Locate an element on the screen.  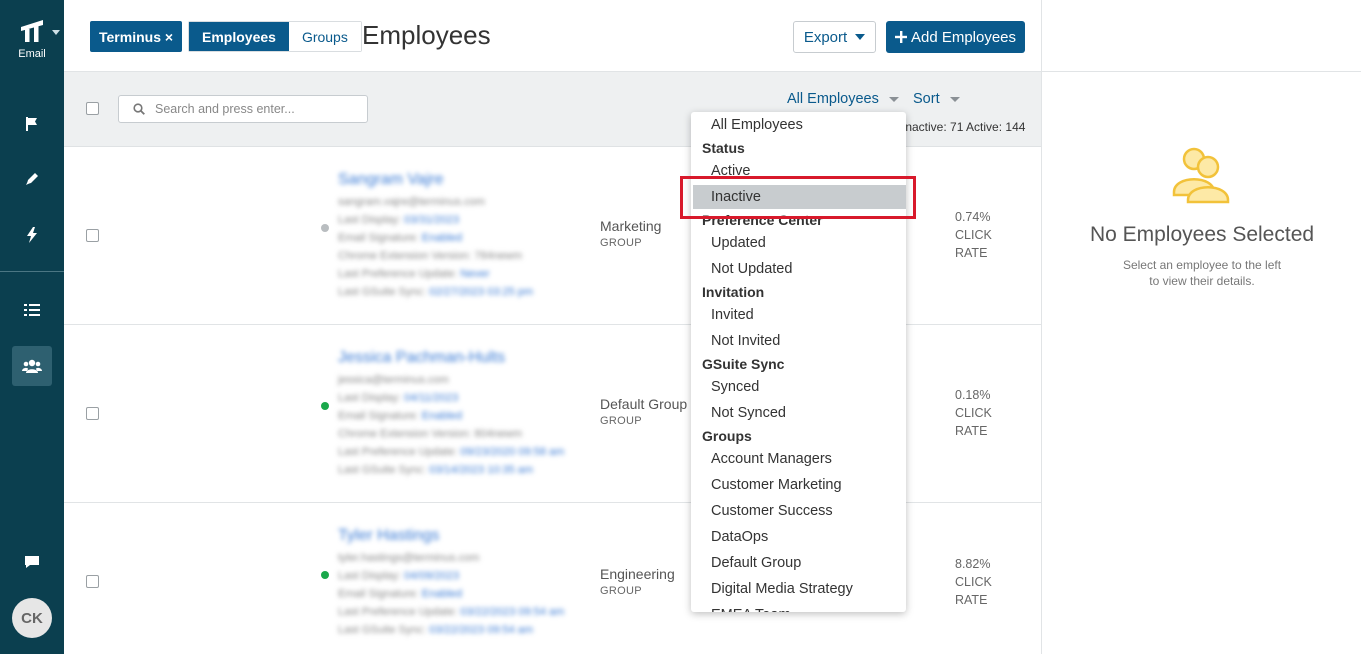
filter-label: All Employees is located at coordinates (833, 99).